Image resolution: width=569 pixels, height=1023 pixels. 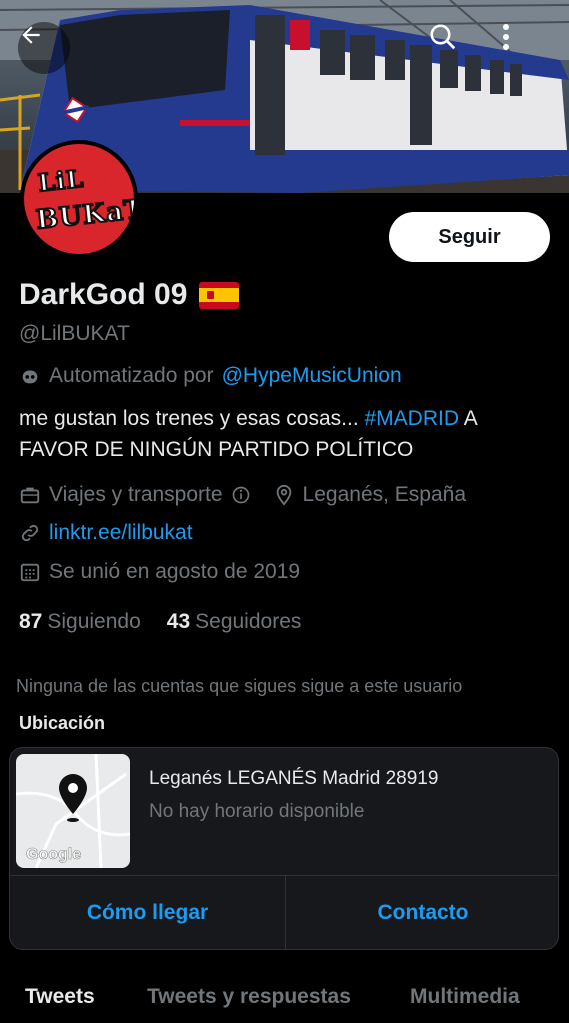 I want to click on following-stat: 87 Siguiendo, so click(x=80, y=622).